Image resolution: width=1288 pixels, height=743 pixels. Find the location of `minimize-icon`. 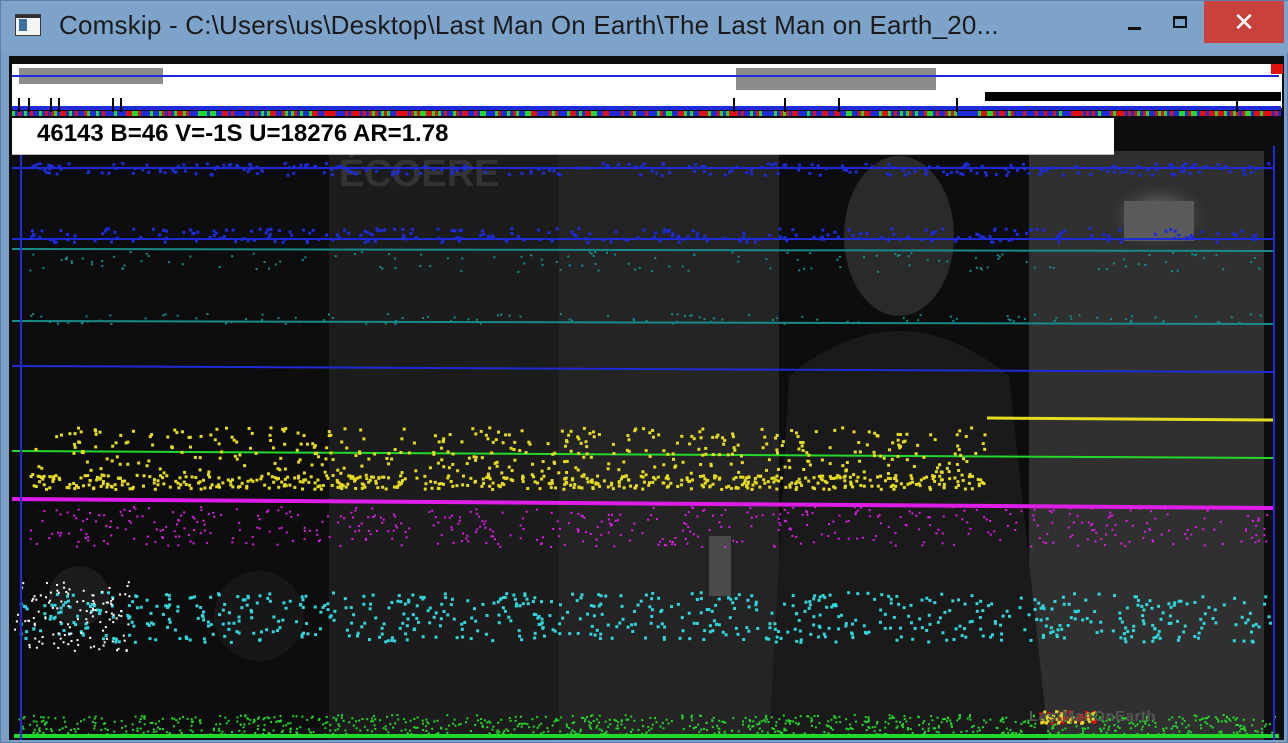

minimize-icon is located at coordinates (1134, 28).